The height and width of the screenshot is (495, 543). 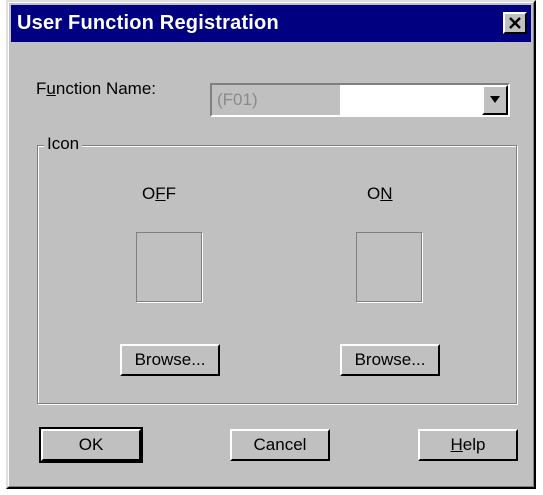 I want to click on close-icon, so click(x=515, y=23).